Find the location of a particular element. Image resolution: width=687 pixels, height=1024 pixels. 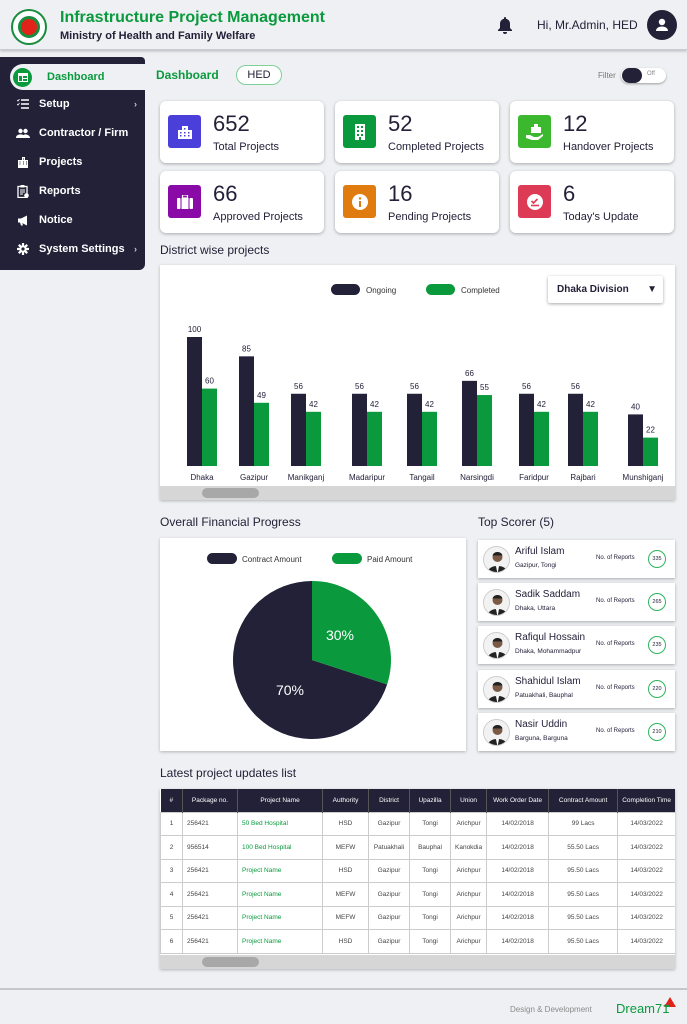

bar-group-manikganj: 56 42 Manikganj is located at coordinates (306, 432).